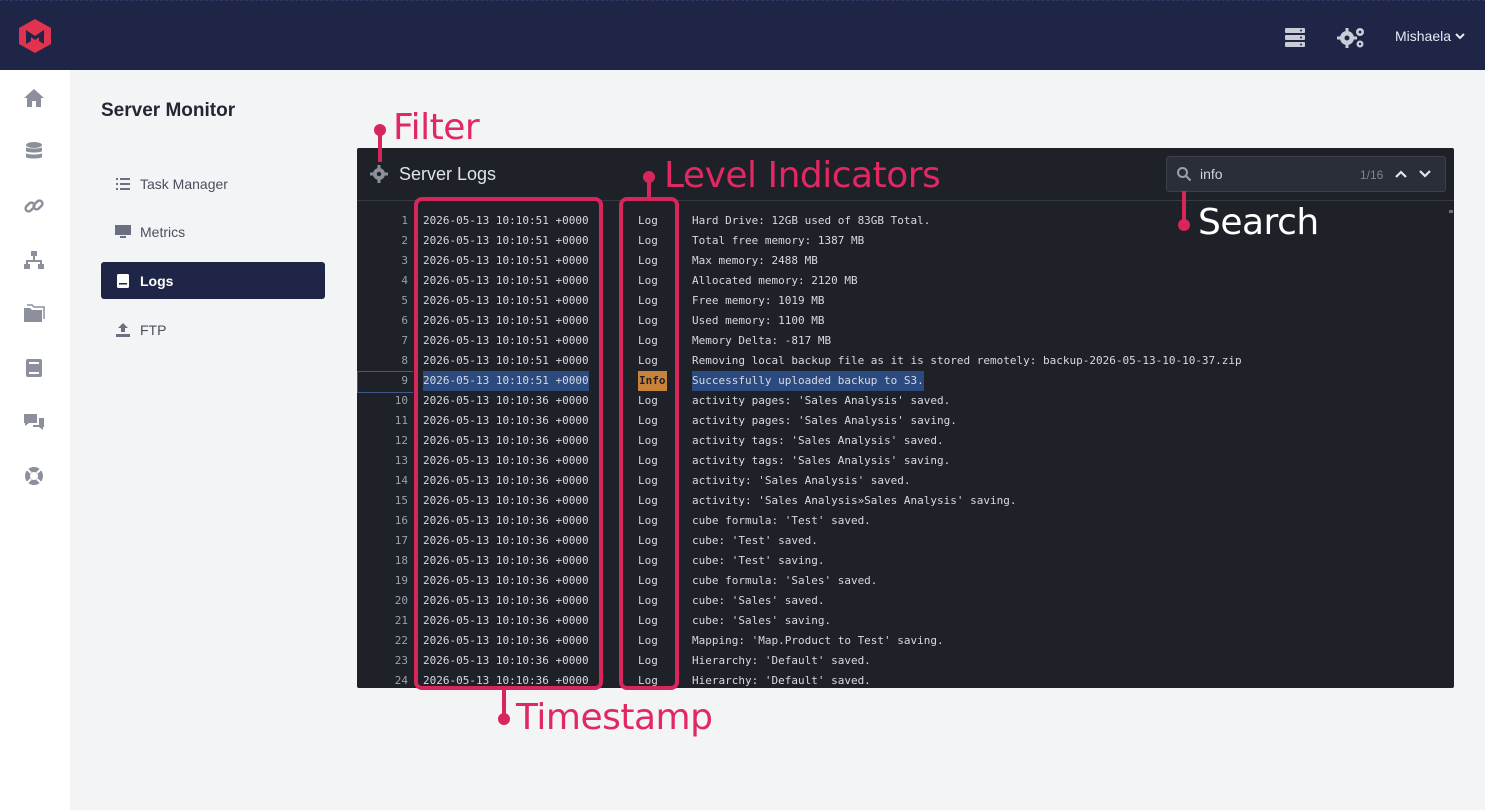 Image resolution: width=1485 pixels, height=810 pixels. I want to click on line-number: 22, so click(401, 640).